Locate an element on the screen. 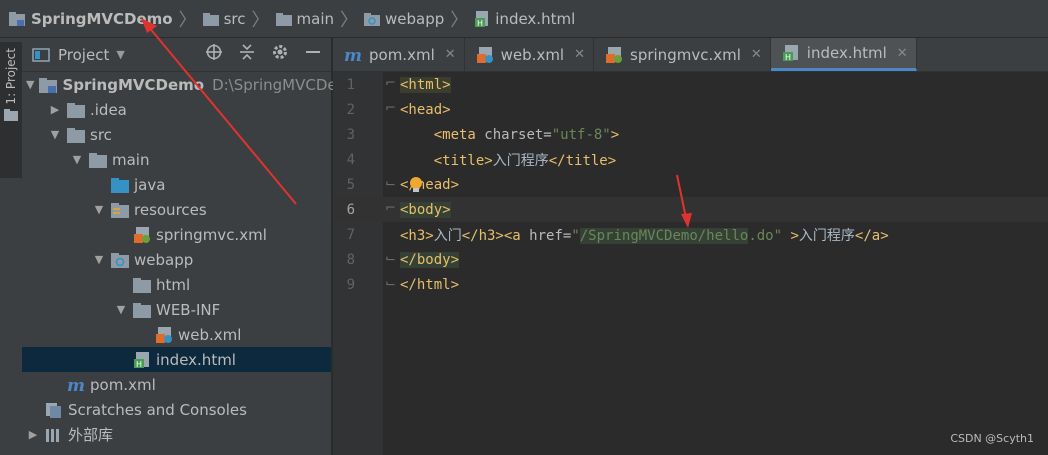 The image size is (1048, 455). tree-item-label: html is located at coordinates (173, 284).